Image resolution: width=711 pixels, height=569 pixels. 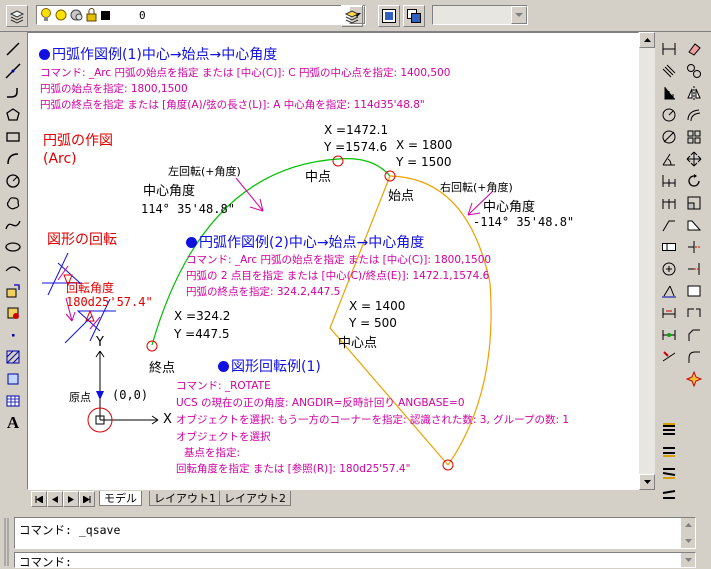 I want to click on array-button, so click(x=694, y=137).